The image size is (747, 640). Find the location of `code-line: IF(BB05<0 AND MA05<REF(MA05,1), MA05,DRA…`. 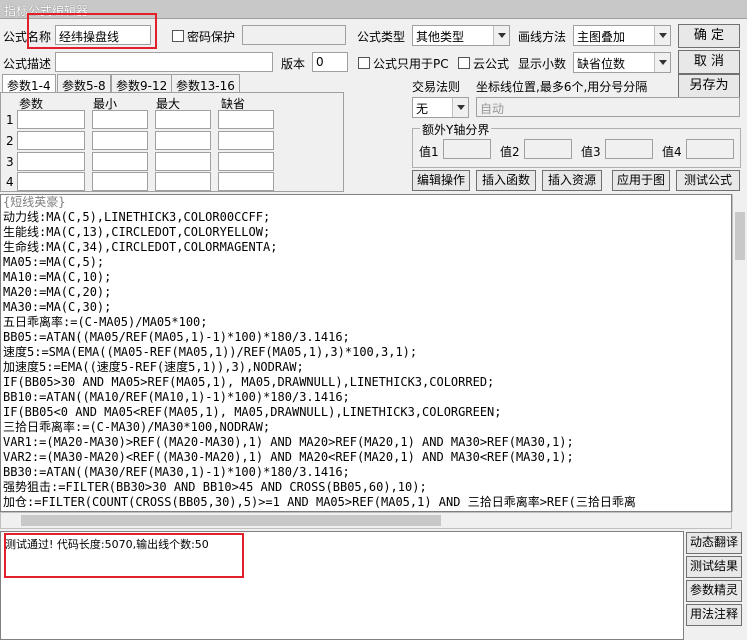

code-line: IF(BB05<0 AND MA05<REF(MA05,1), MA05,DRA… is located at coordinates (252, 412).